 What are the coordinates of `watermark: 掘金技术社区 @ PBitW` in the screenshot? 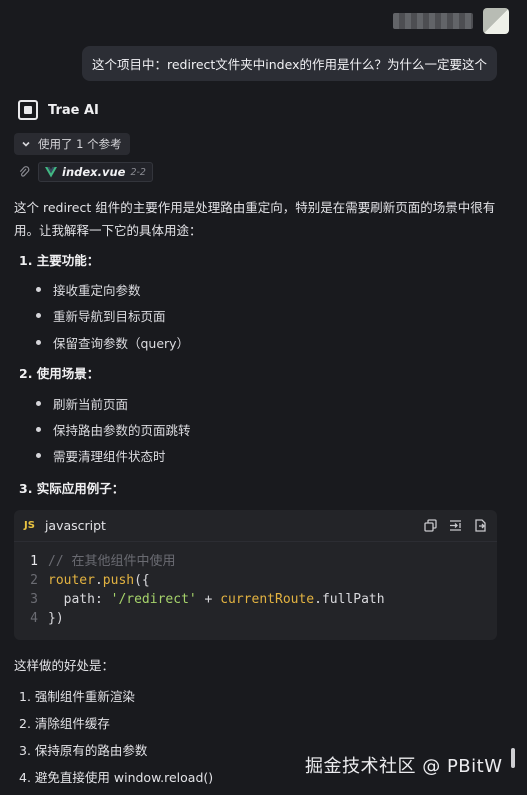 It's located at (404, 766).